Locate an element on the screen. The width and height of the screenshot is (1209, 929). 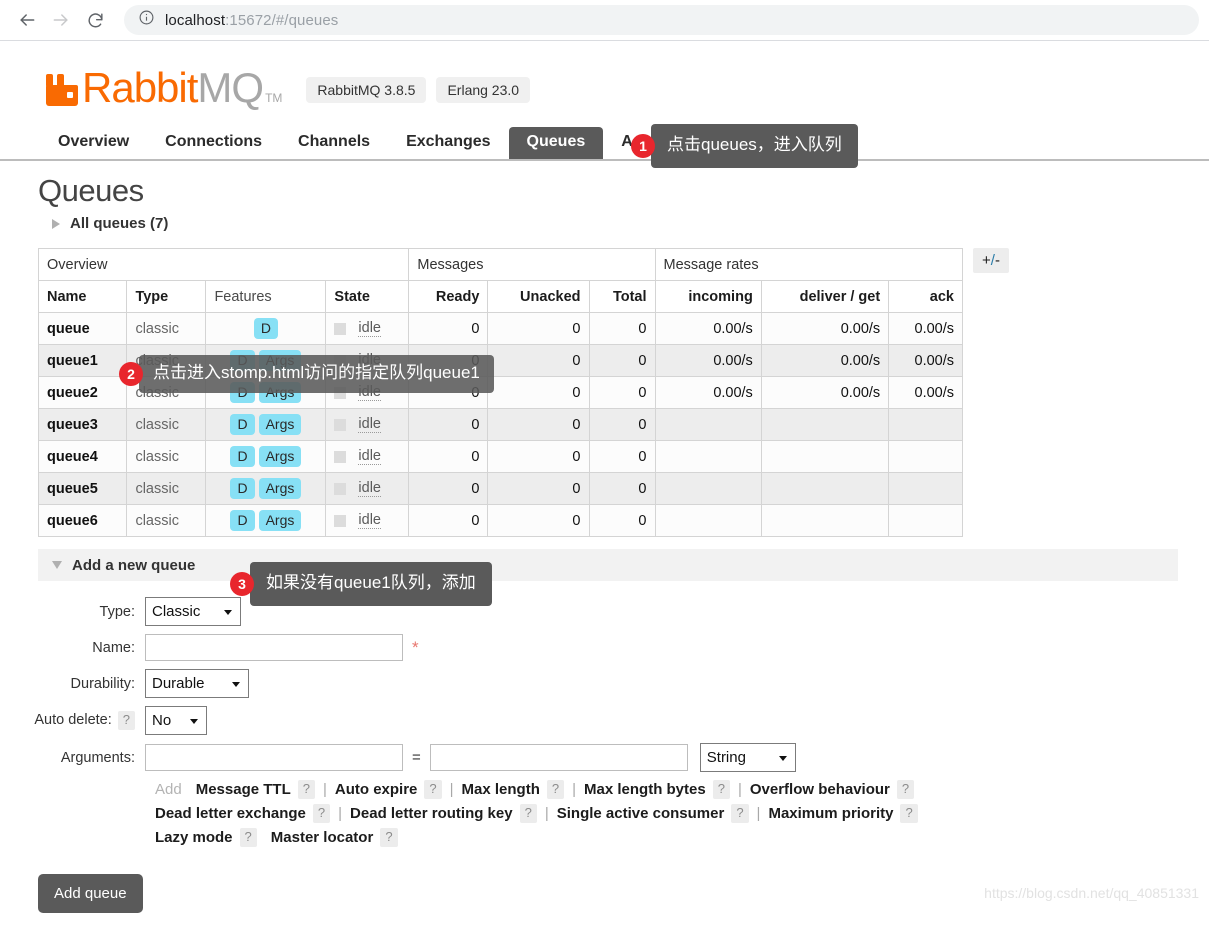
preset-max-length-bytes: Max length bytes is located at coordinates (645, 789).